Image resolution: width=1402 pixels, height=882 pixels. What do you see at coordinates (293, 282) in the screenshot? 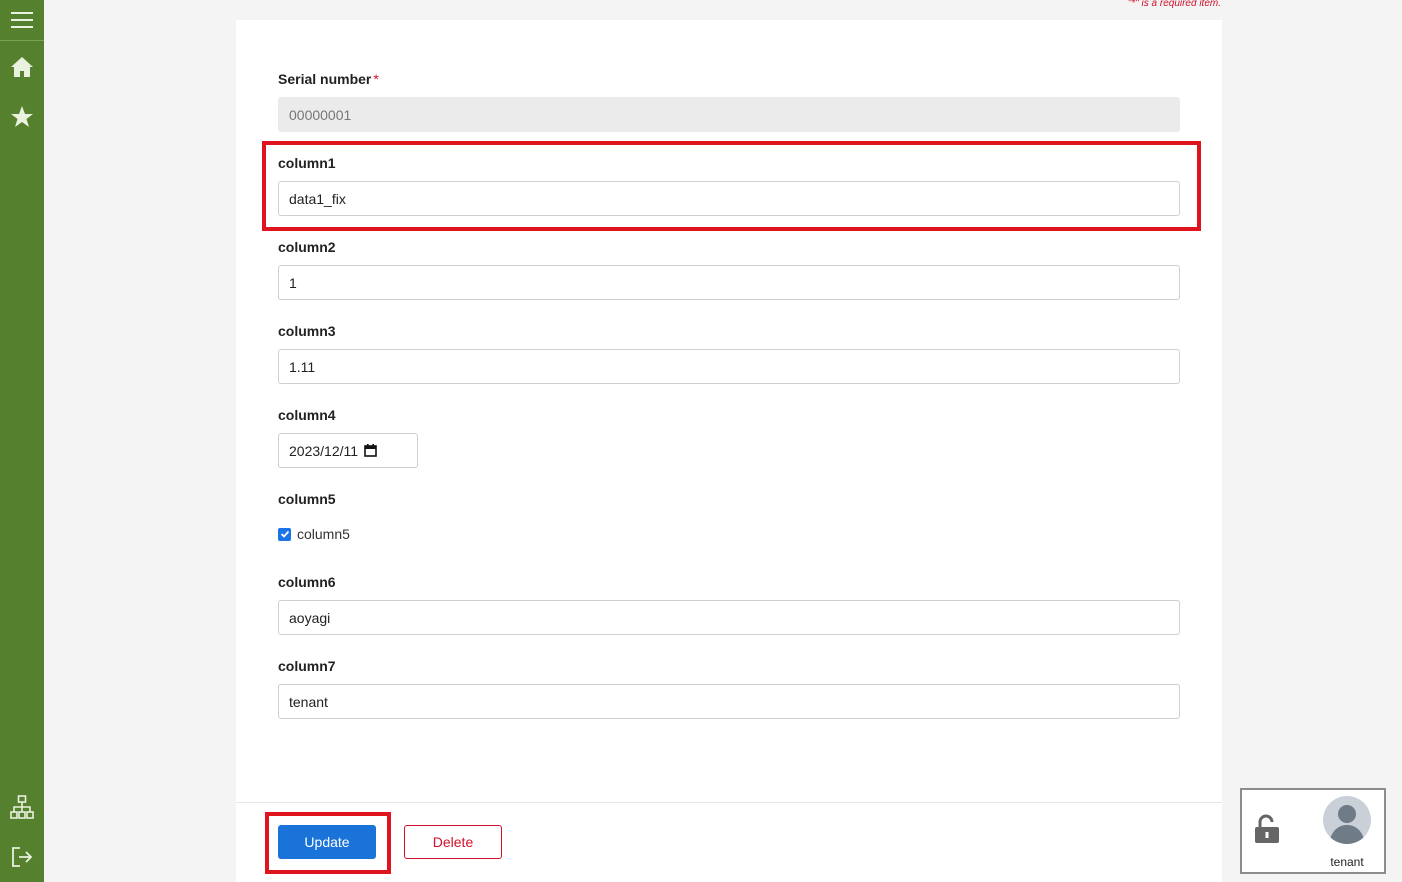
I see `column2-value: 1` at bounding box center [293, 282].